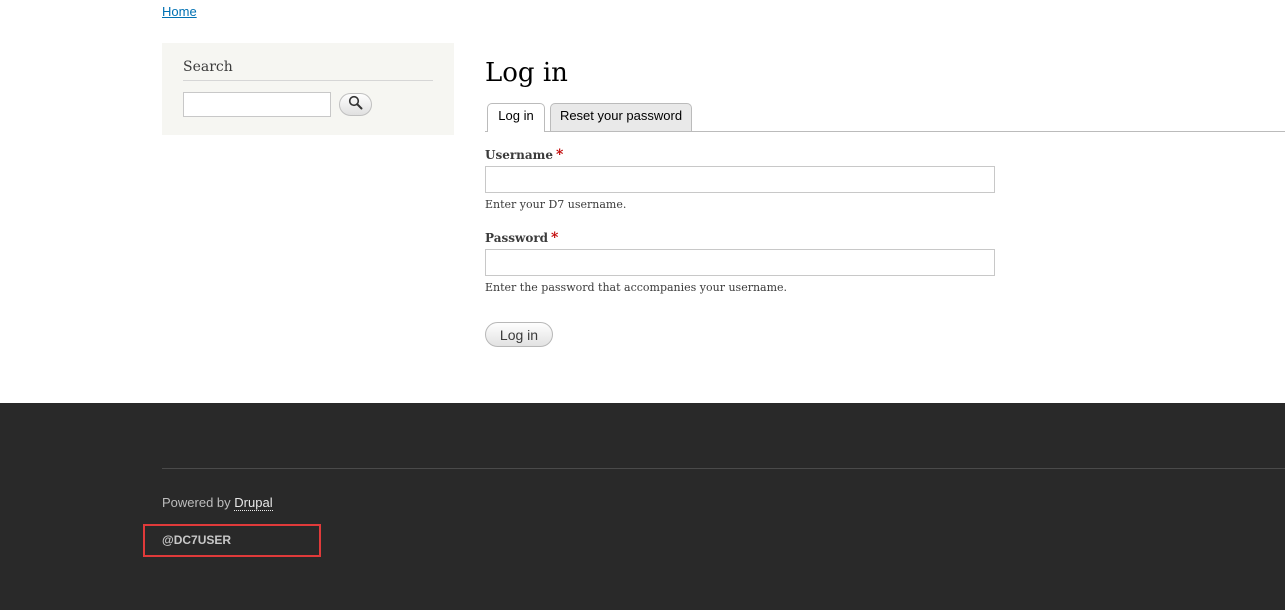  I want to click on tab-reset-password: Reset your password, so click(621, 117).